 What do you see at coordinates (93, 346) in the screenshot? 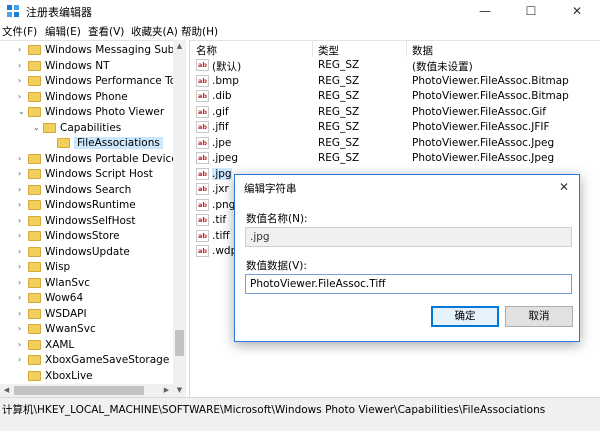
I see `tree-item: › XAML` at bounding box center [93, 346].